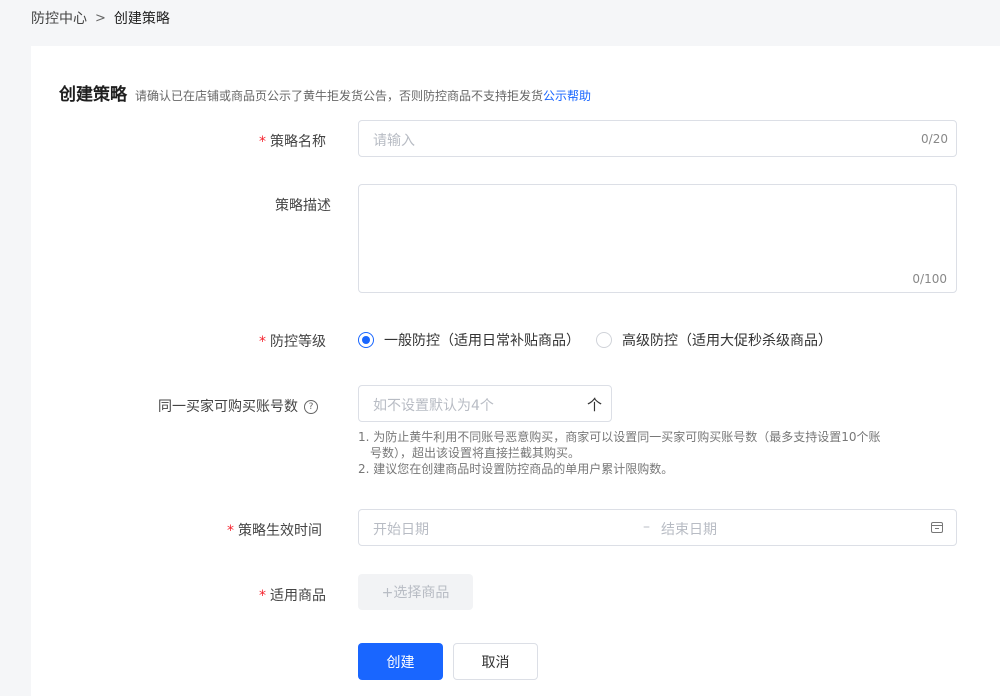 The height and width of the screenshot is (696, 1000). What do you see at coordinates (594, 404) in the screenshot?
I see `stepper-glyph: 个` at bounding box center [594, 404].